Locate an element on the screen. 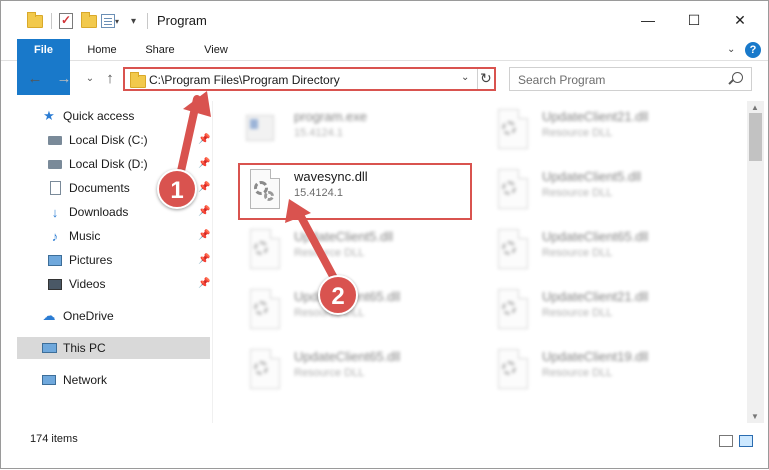 This screenshot has width=769, height=470. sidebar-item-label: Music is located at coordinates (85, 236).